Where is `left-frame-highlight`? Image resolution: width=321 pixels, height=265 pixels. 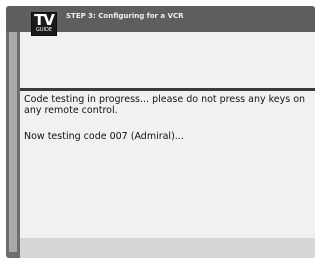
left-frame-highlight is located at coordinates (13, 142).